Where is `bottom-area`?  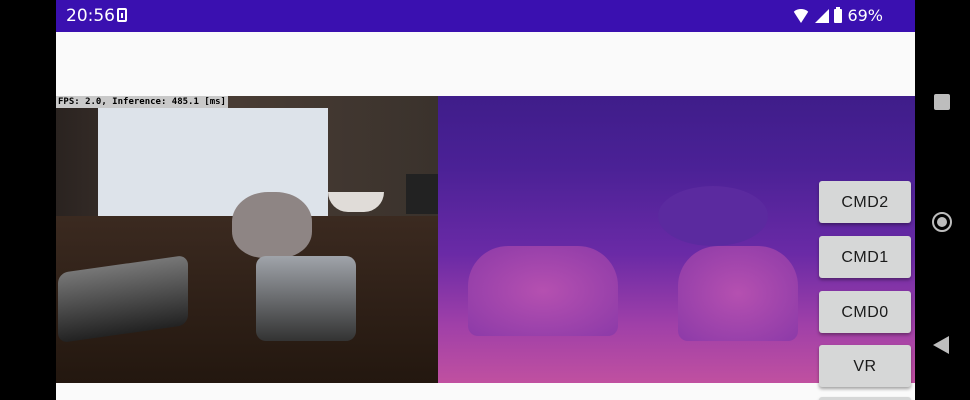
bottom-area is located at coordinates (485, 391).